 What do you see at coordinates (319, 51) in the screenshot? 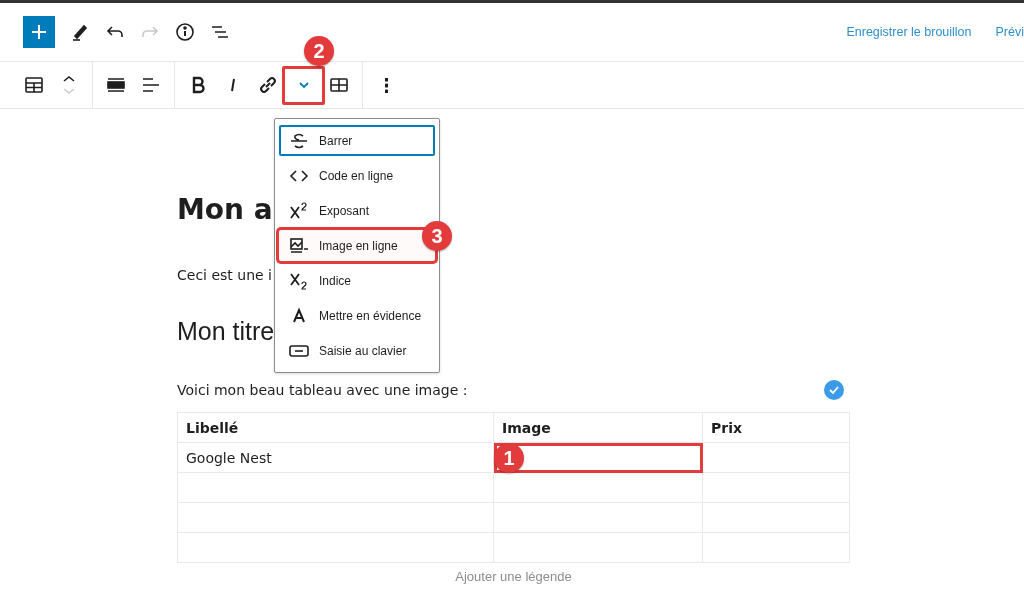
I see `step-badge: 2` at bounding box center [319, 51].